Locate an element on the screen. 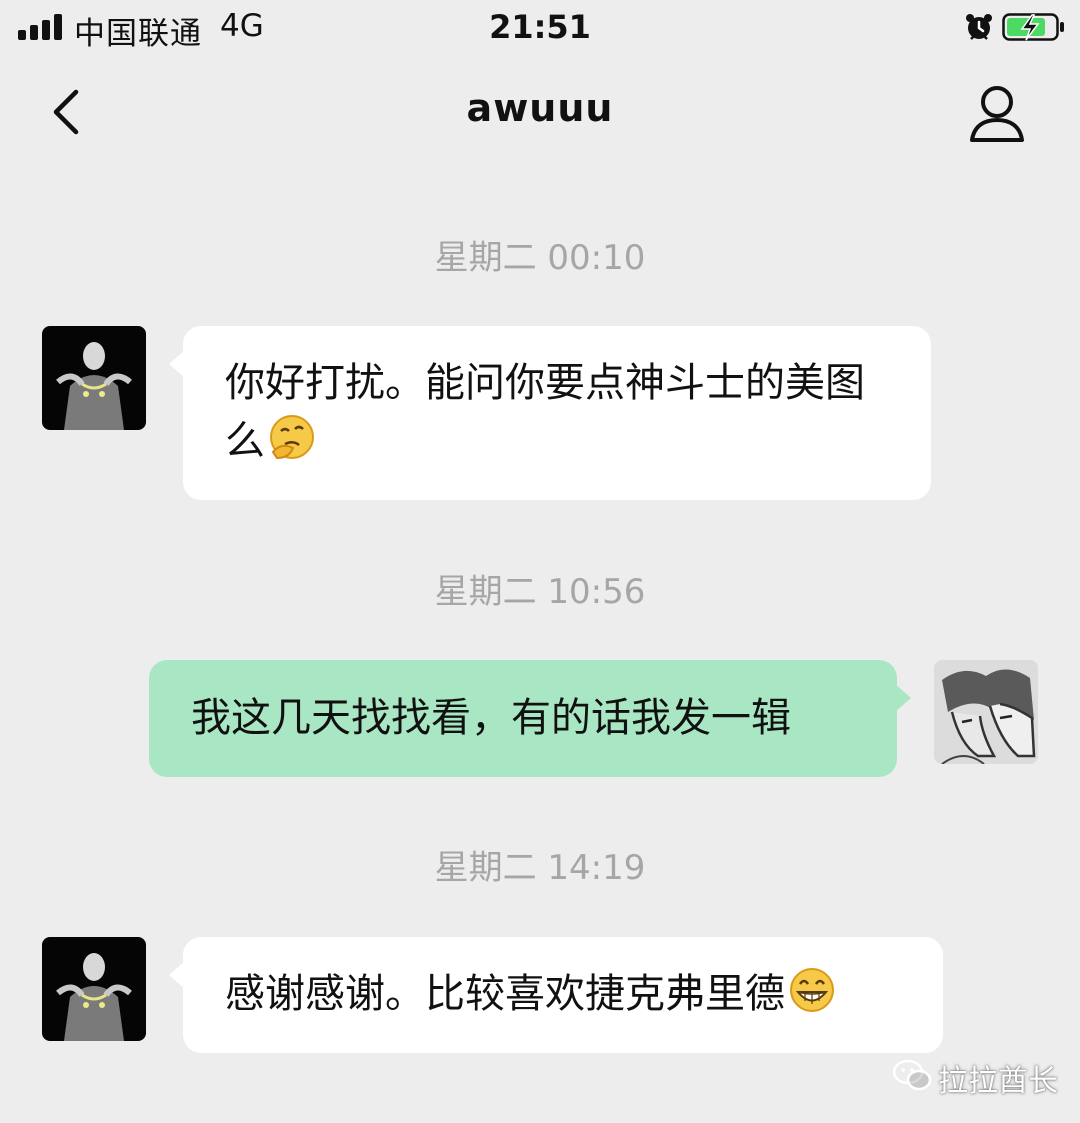 This screenshot has width=1080, height=1123. wechat-logo-icon is located at coordinates (912, 1075).